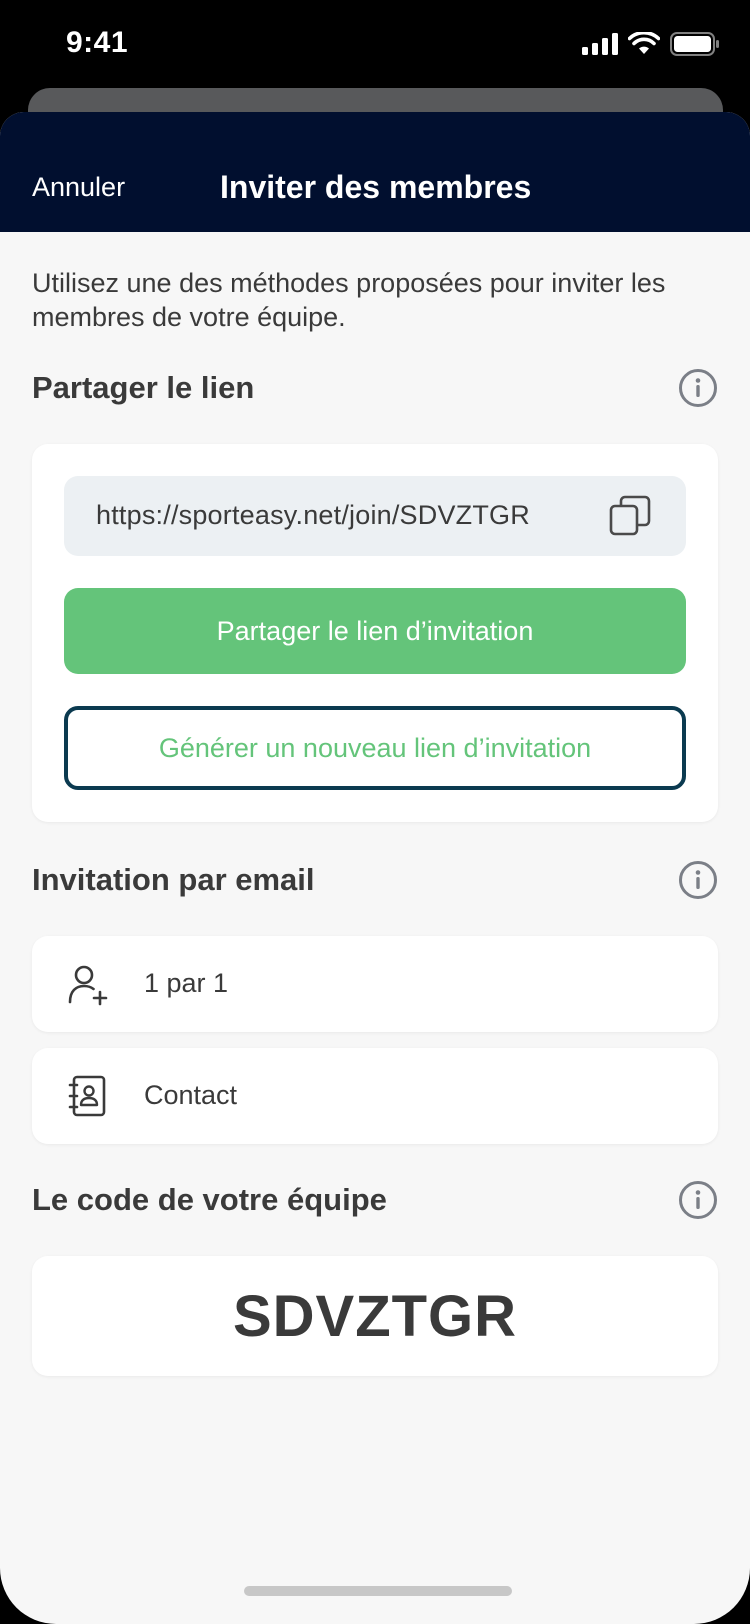 This screenshot has width=750, height=1624. What do you see at coordinates (600, 44) in the screenshot?
I see `signal-icon` at bounding box center [600, 44].